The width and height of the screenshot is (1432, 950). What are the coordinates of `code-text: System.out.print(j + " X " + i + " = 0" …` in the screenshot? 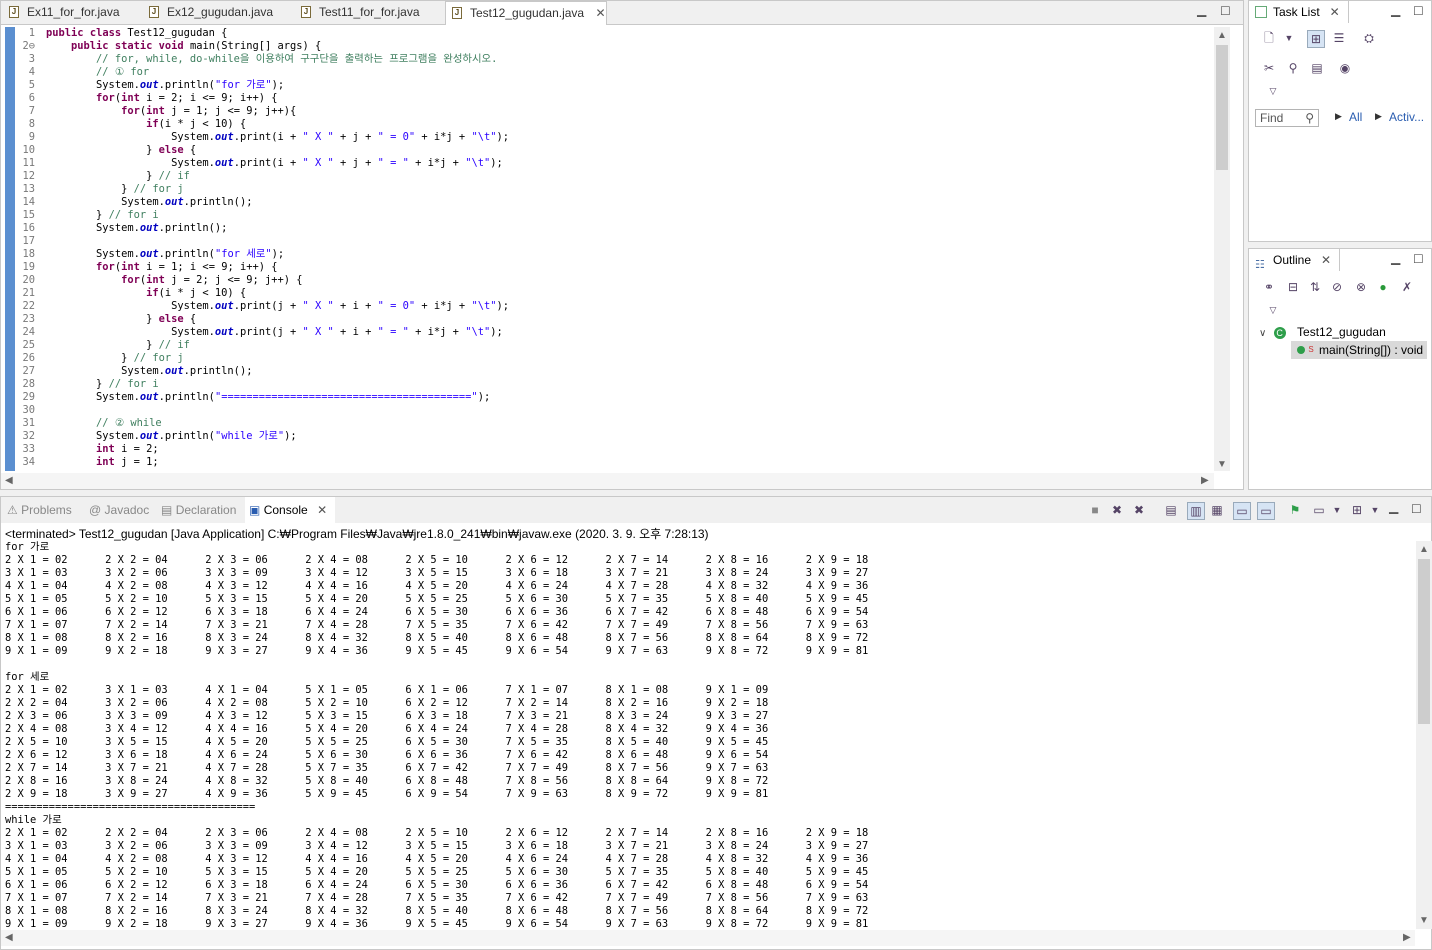 It's located at (277, 306).